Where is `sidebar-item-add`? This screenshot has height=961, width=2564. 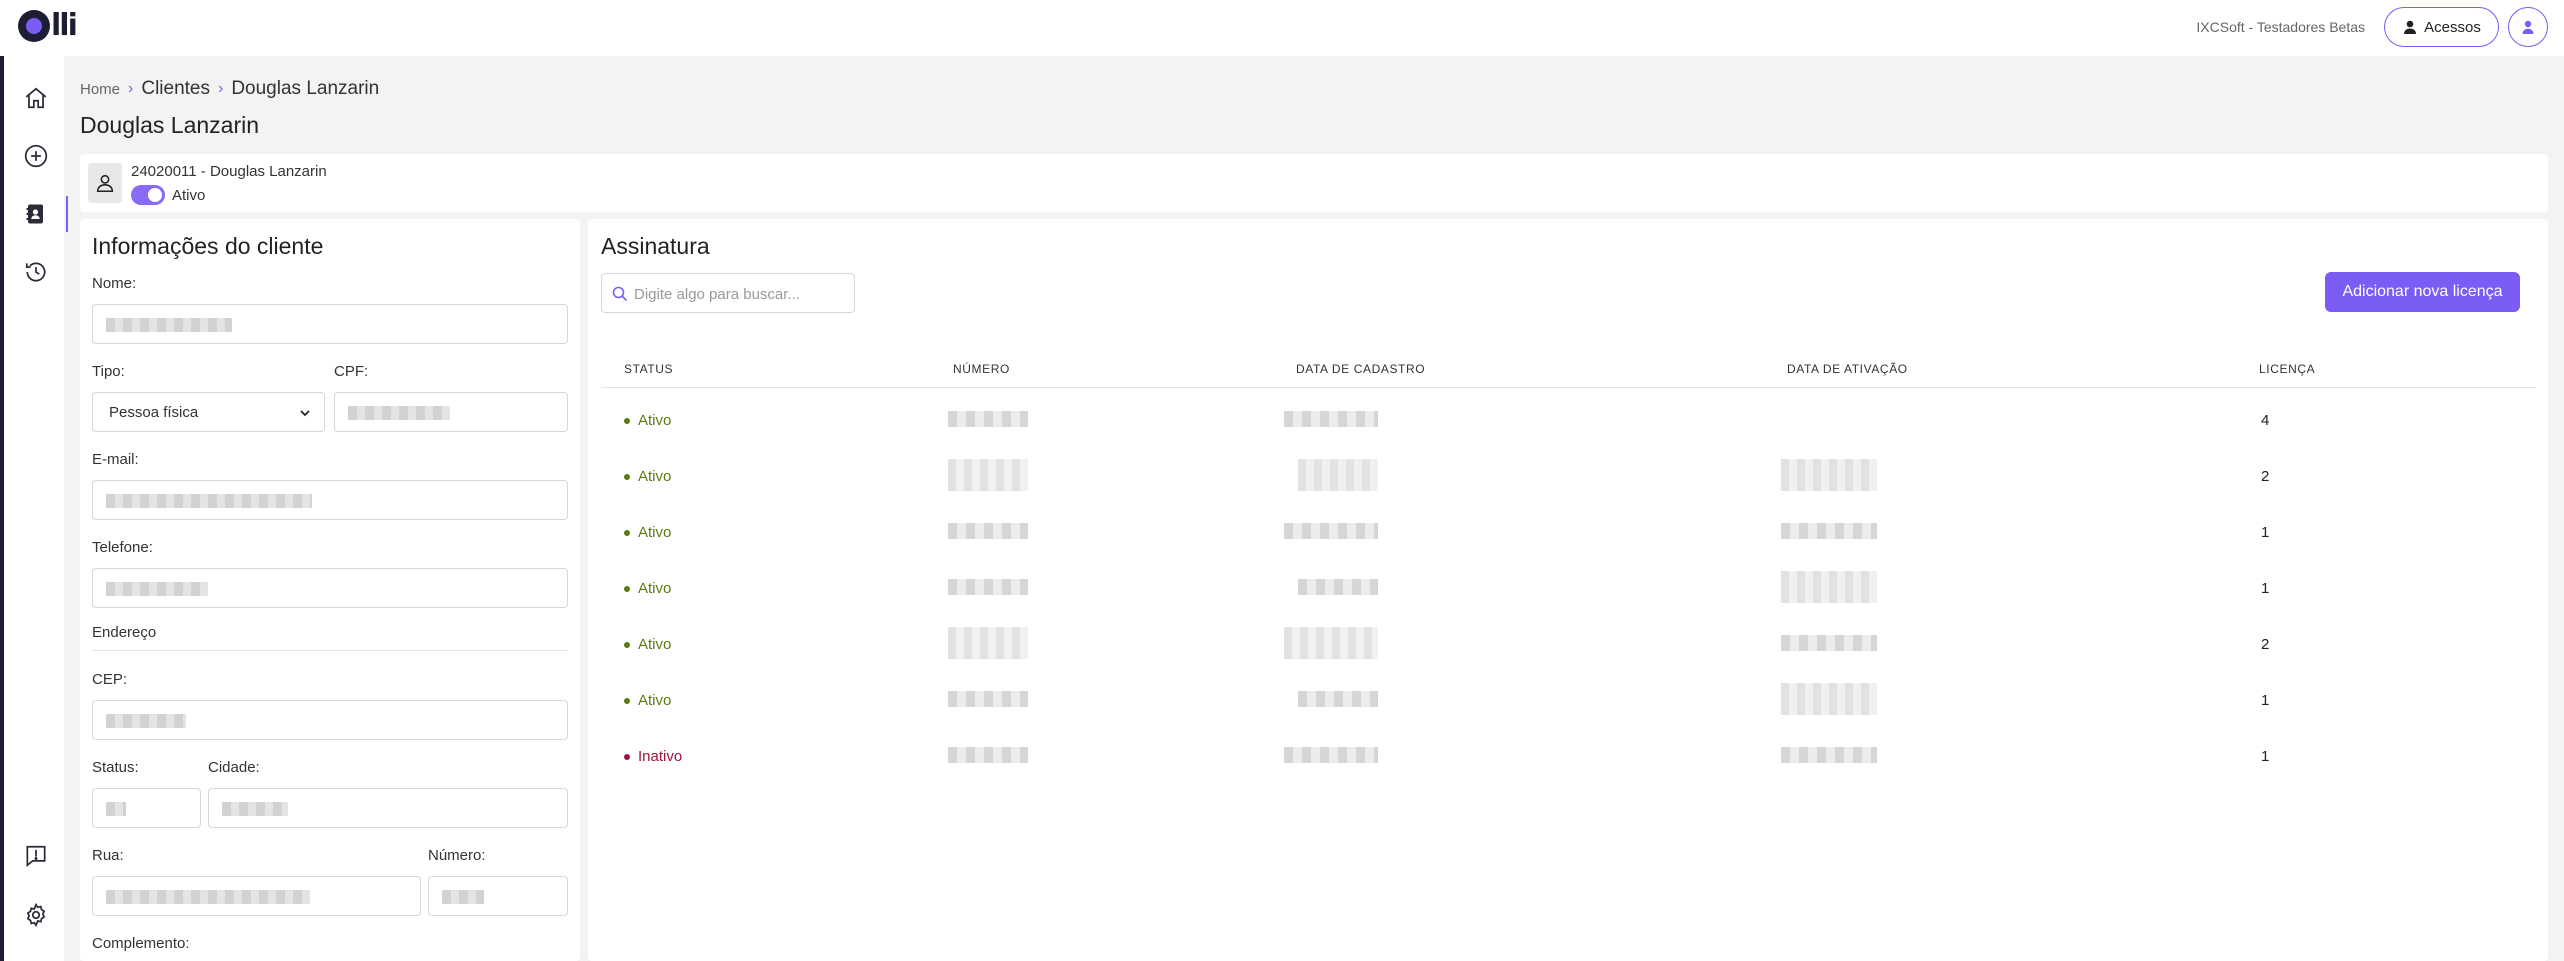
sidebar-item-add is located at coordinates (36, 156).